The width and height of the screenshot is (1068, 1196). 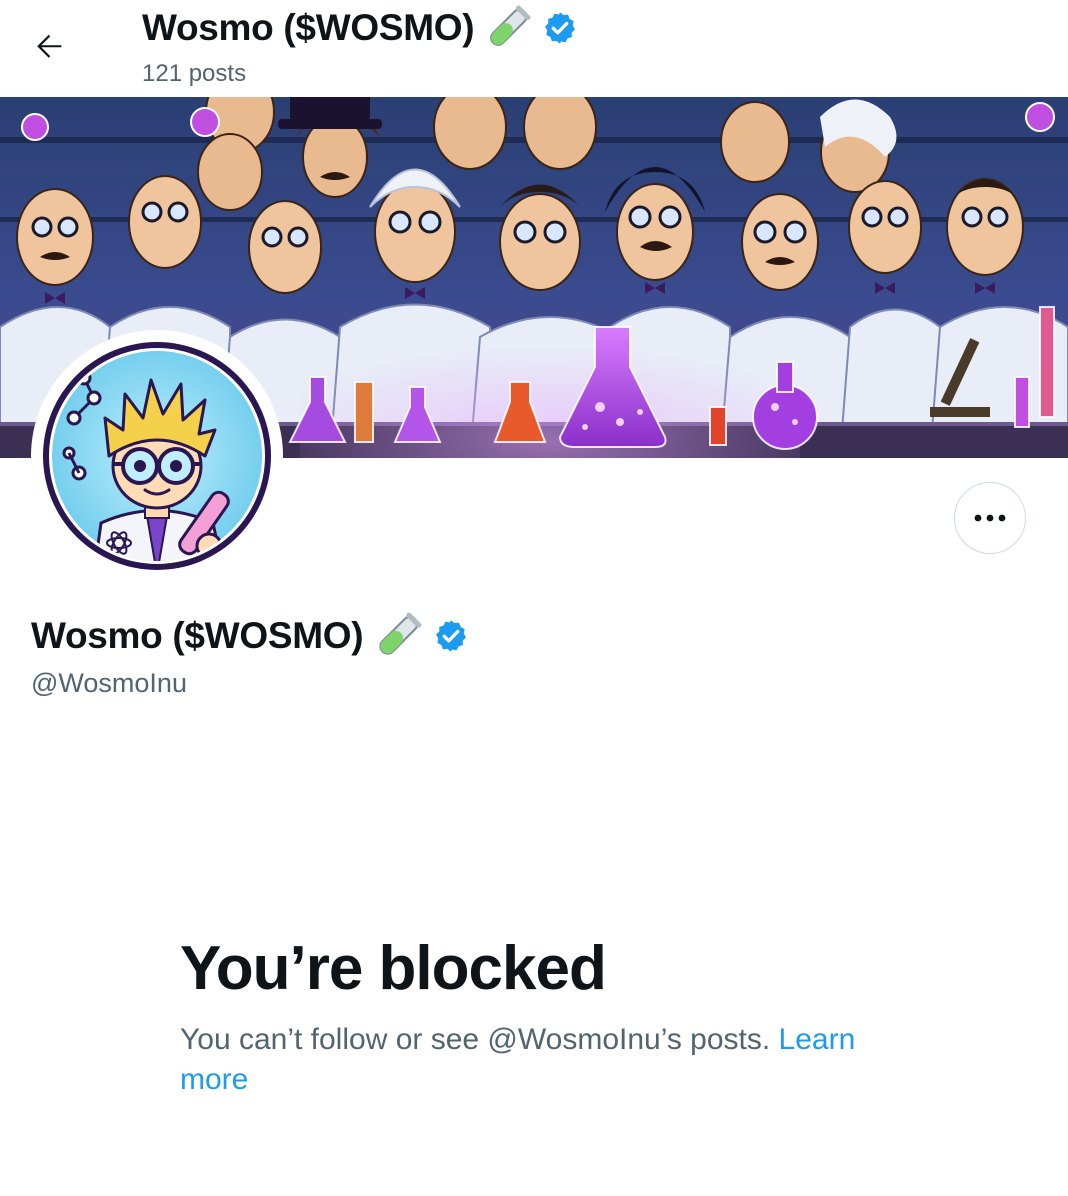 I want to click on scientist-avatar-illustration, so click(x=157, y=456).